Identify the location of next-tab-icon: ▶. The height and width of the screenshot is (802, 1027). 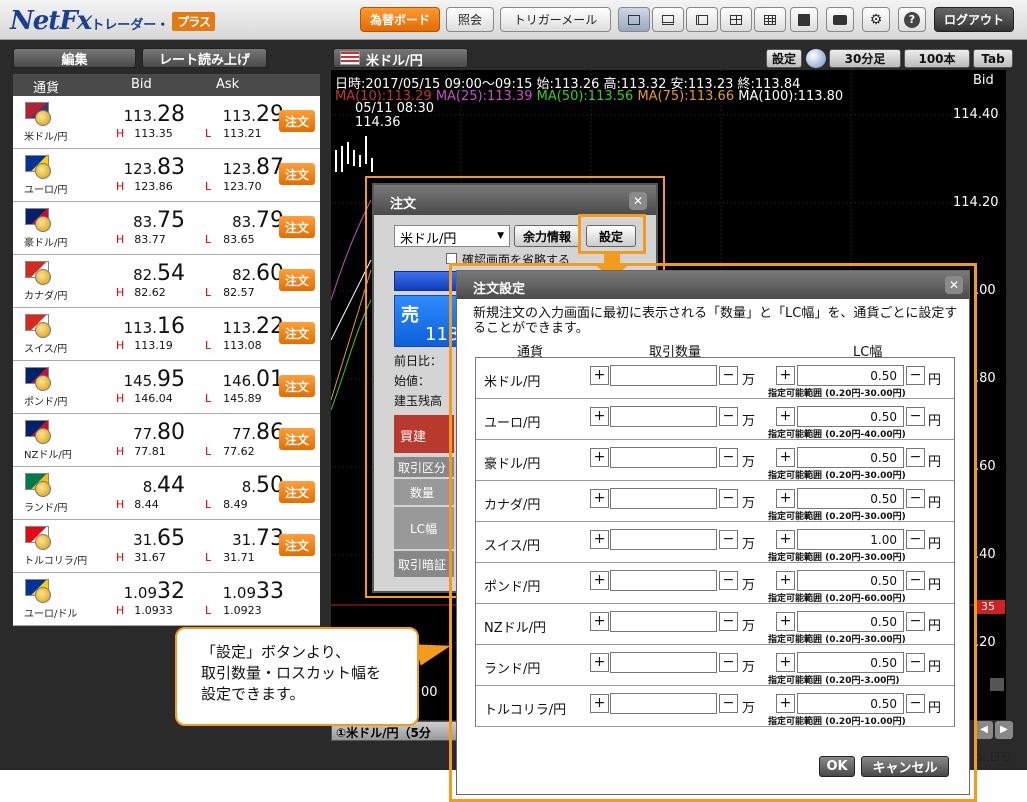
(1004, 730).